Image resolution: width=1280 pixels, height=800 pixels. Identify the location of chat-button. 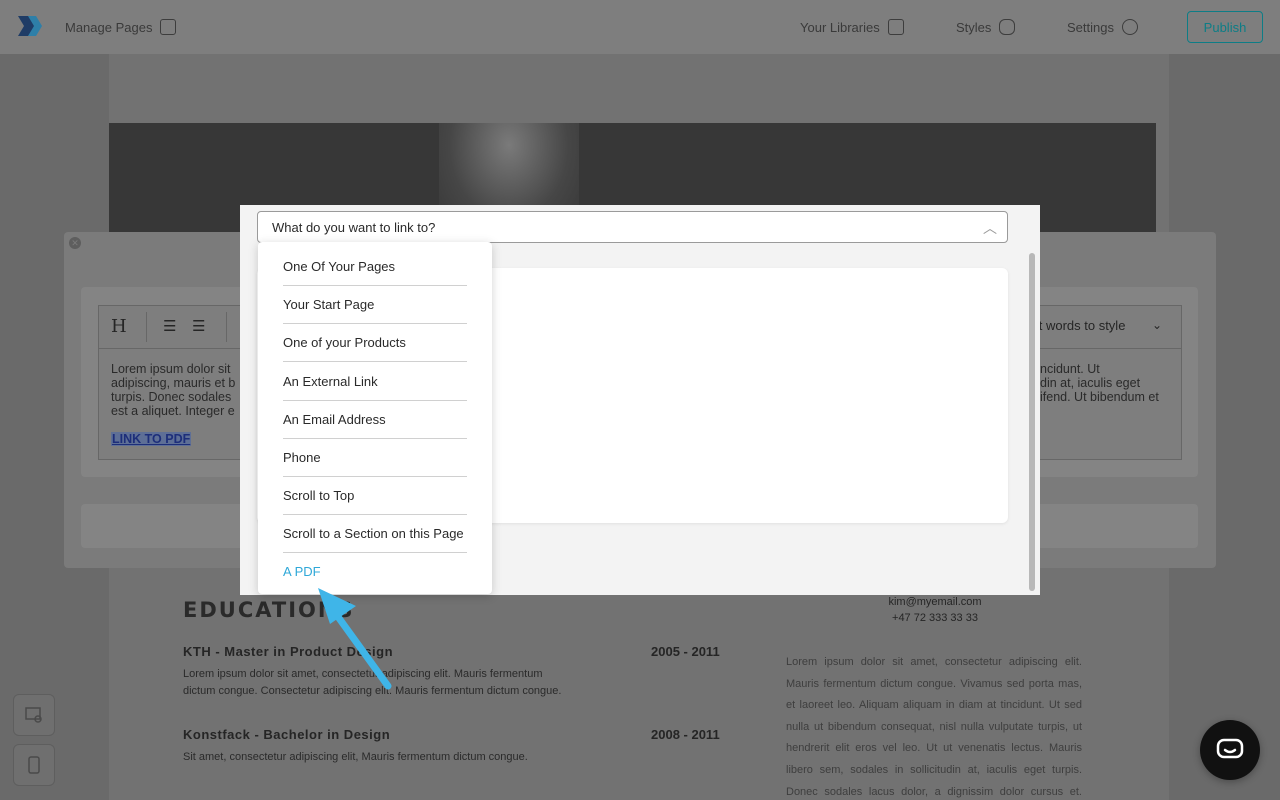
(1230, 750).